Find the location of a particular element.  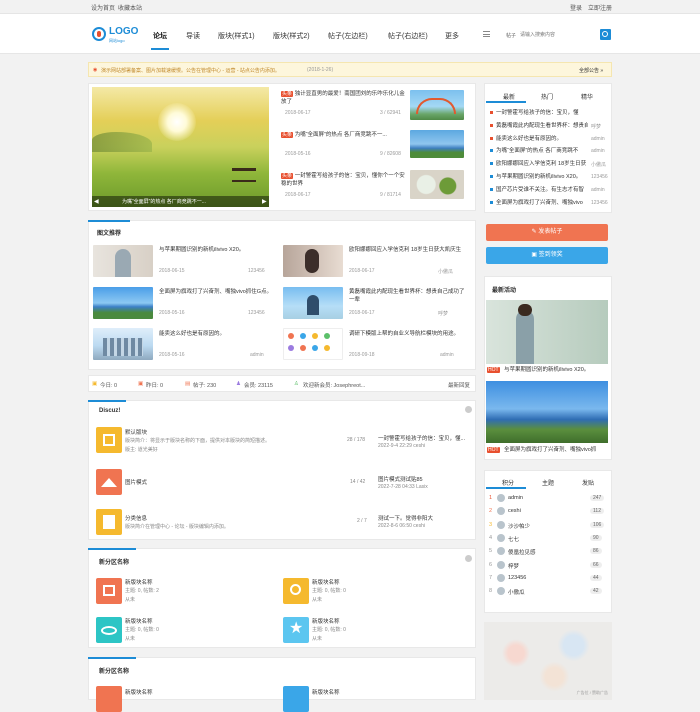

forum-name: 图片模式 is located at coordinates (136, 482).